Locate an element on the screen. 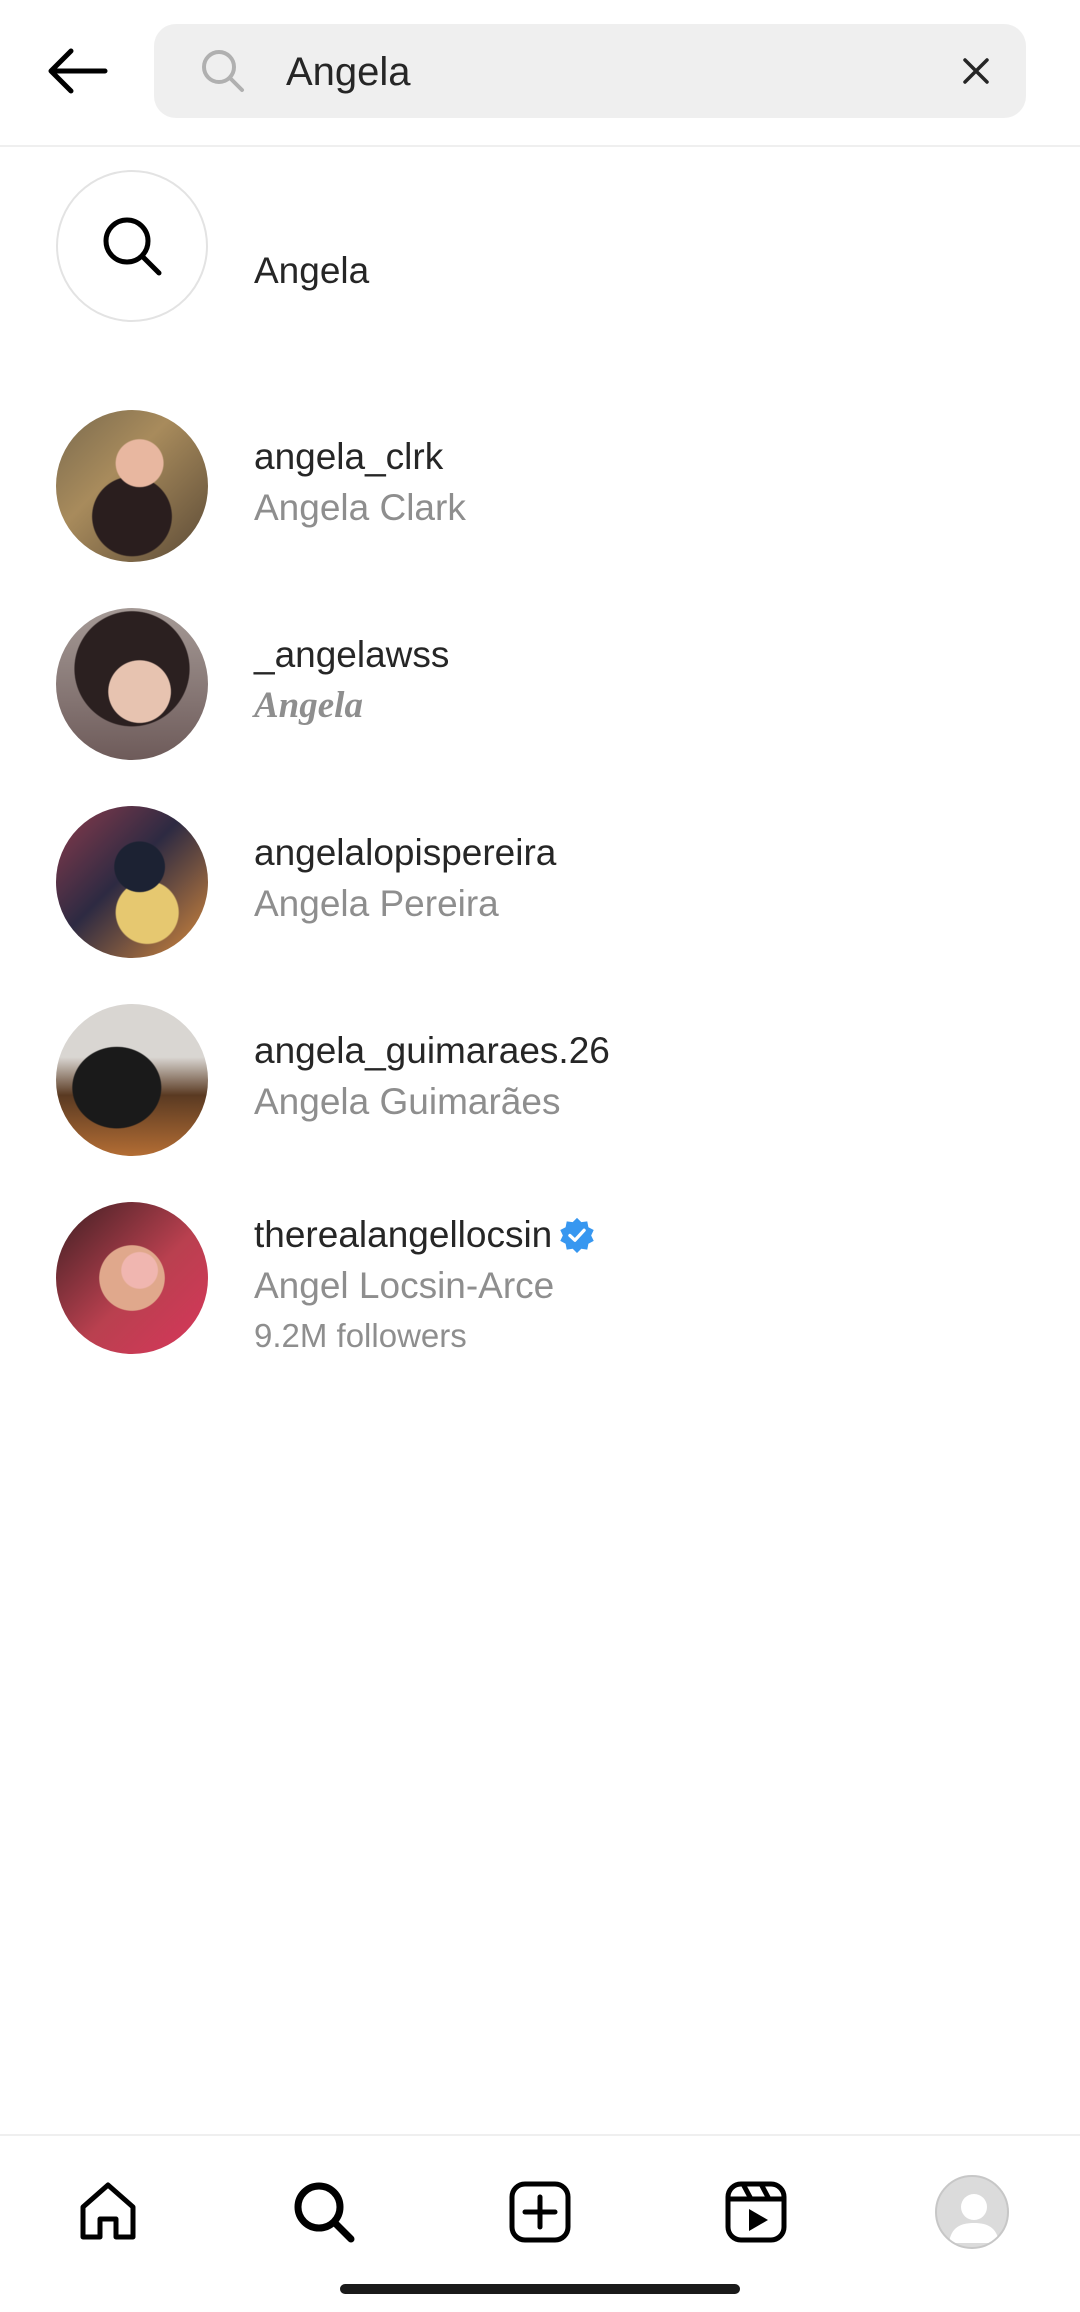  nav-create is located at coordinates (540, 2212).